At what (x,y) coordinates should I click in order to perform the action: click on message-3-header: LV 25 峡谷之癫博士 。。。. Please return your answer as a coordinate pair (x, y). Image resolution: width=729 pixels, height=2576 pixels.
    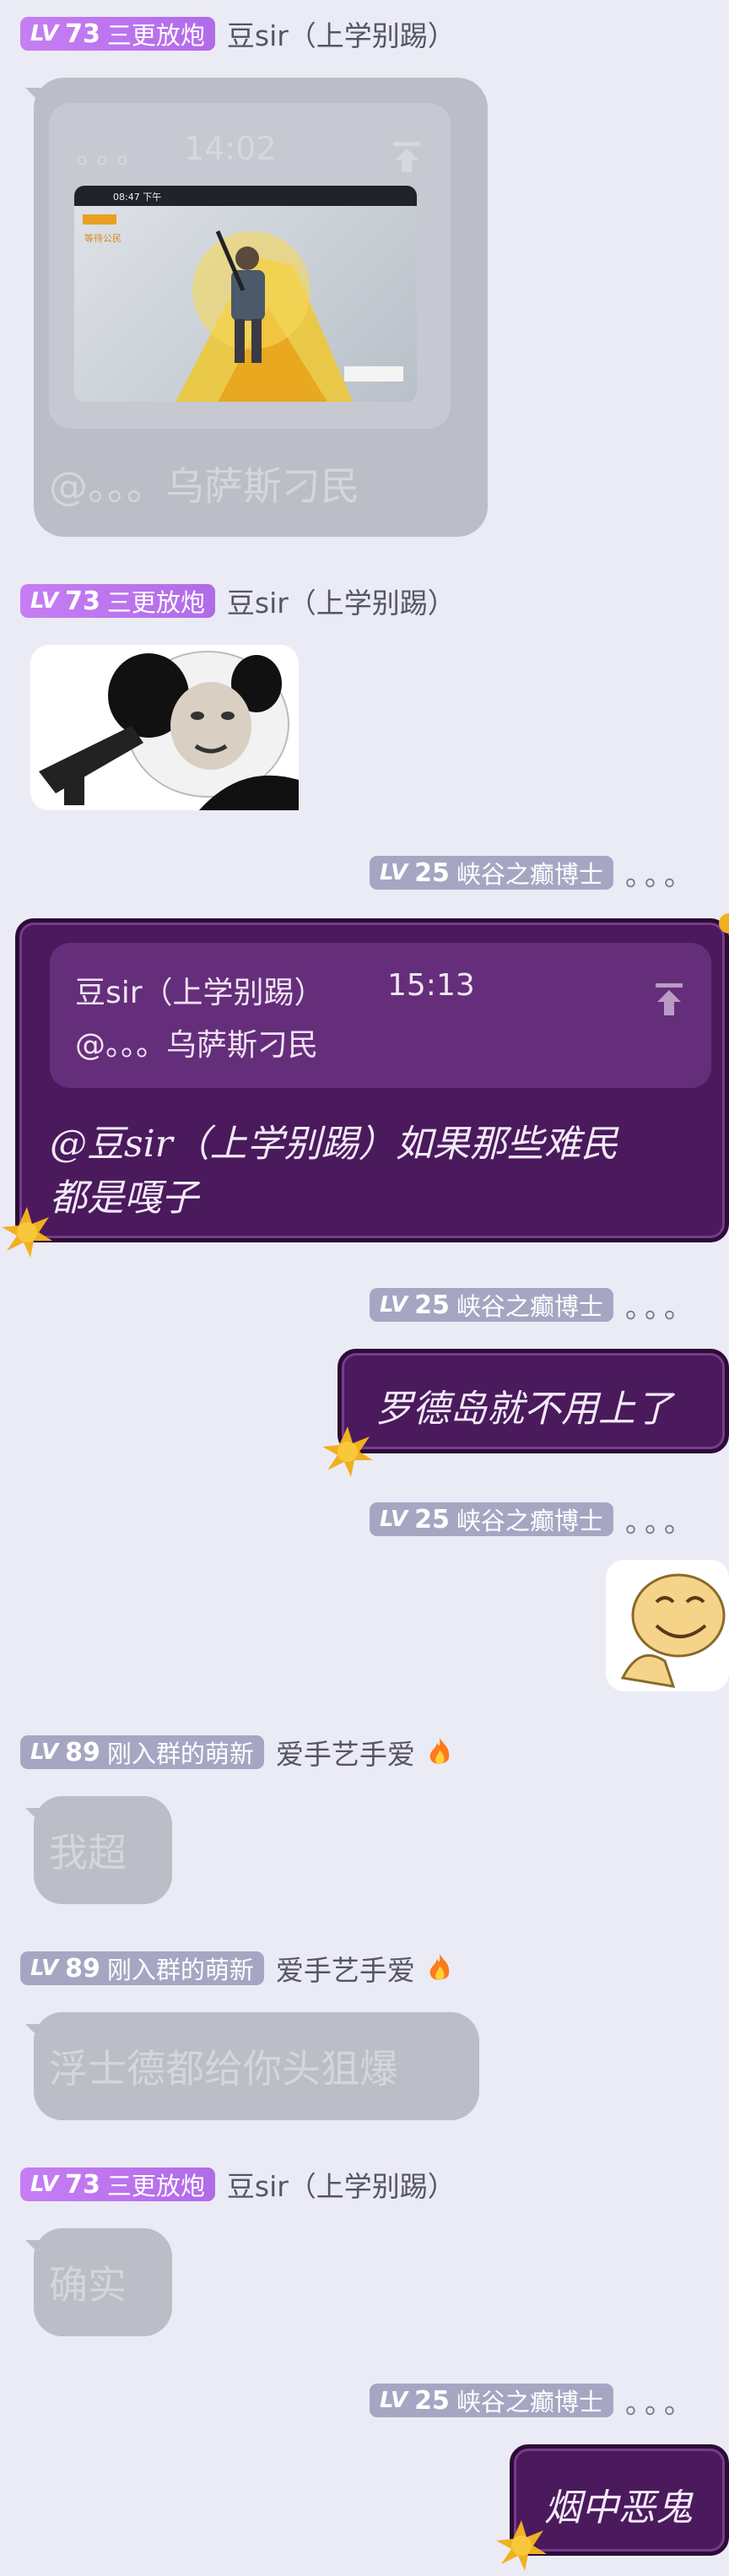
    Looking at the image, I should click on (534, 872).